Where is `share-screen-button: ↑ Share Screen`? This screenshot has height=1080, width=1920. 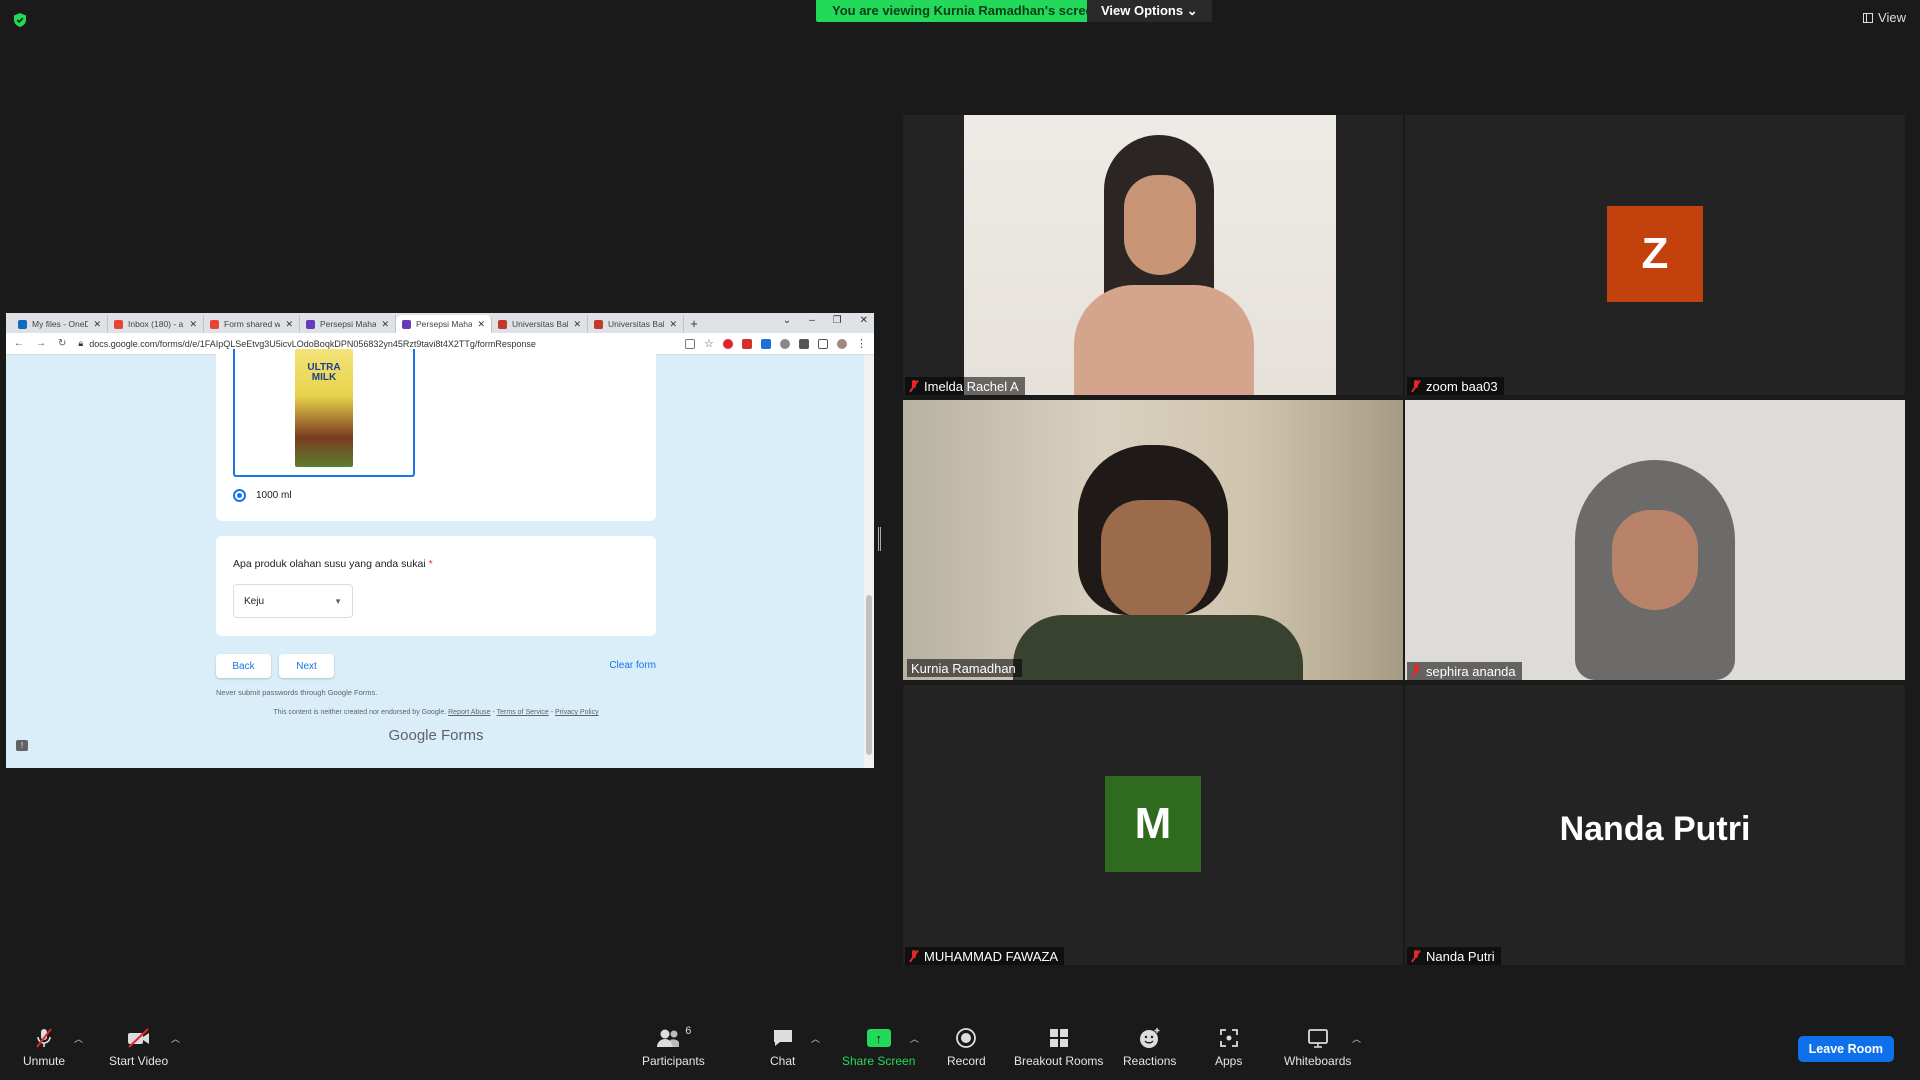
share-screen-button: ↑ Share Screen is located at coordinates (878, 1047).